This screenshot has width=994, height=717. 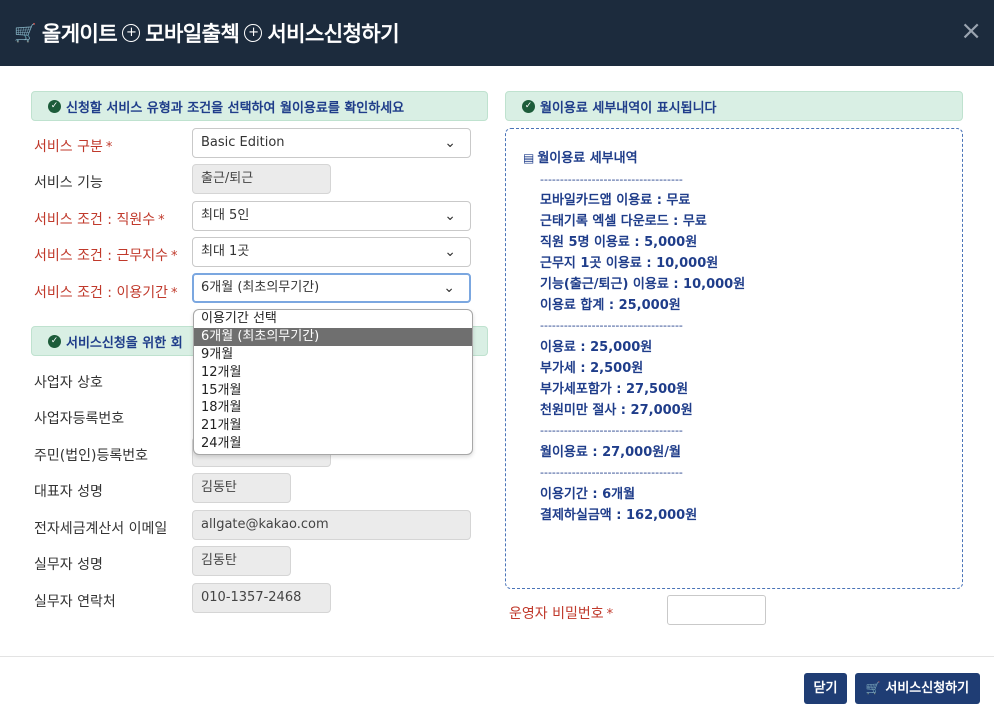 What do you see at coordinates (561, 614) in the screenshot?
I see `operator-password-label: 운영자 비밀번호 *` at bounding box center [561, 614].